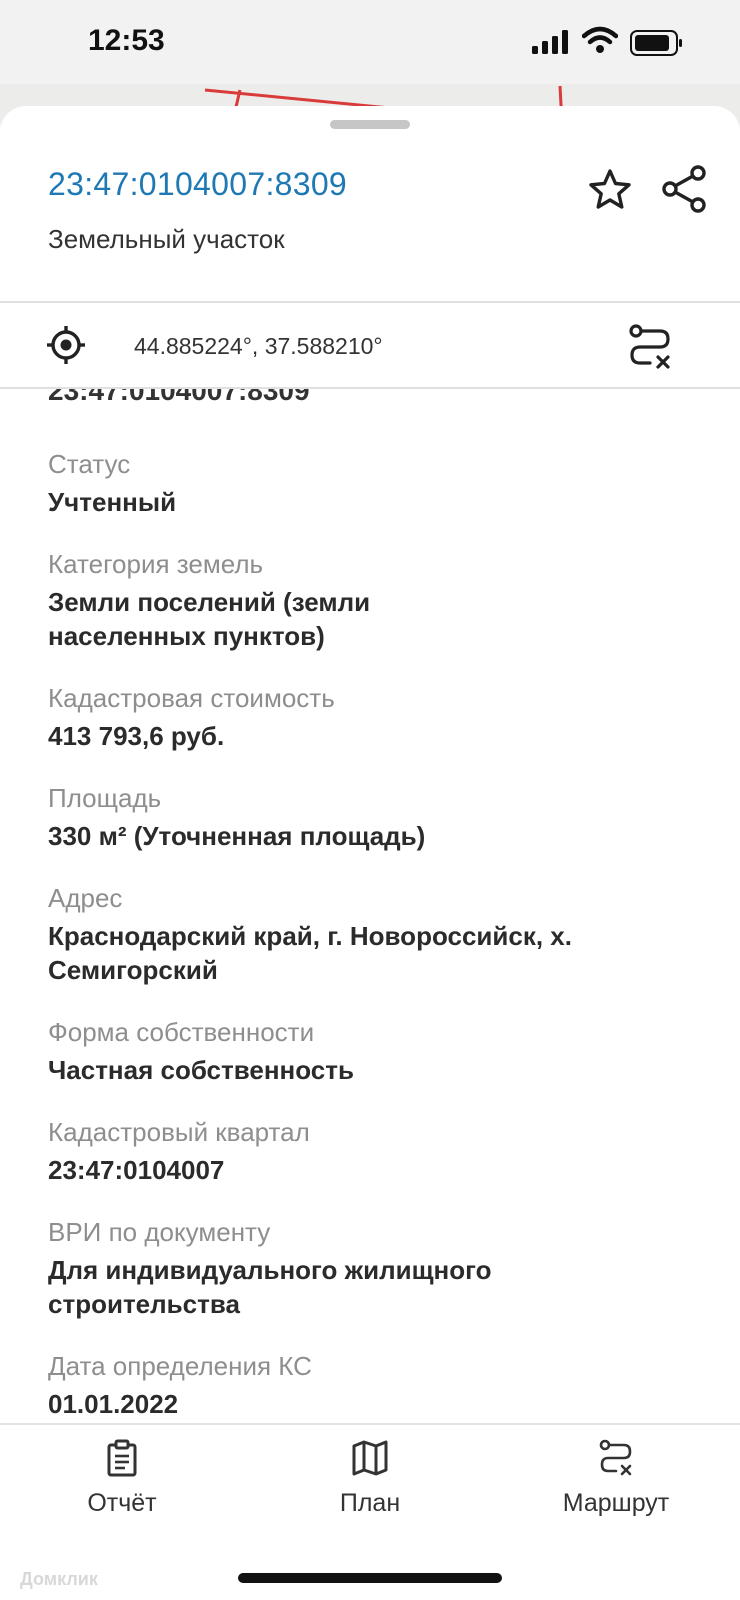 The image size is (740, 1600). I want to click on field-area: Площадь 330 м² (Уточненная площадь), so click(378, 817).